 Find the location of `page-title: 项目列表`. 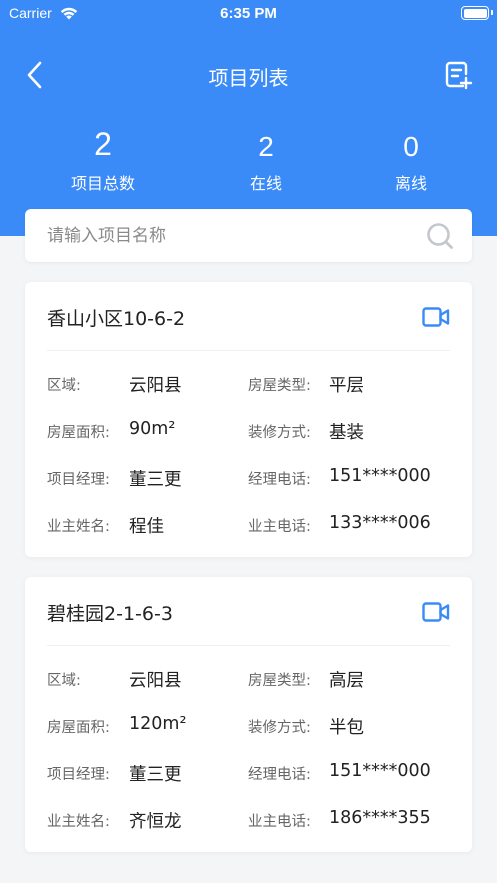

page-title: 项目列表 is located at coordinates (248, 78).